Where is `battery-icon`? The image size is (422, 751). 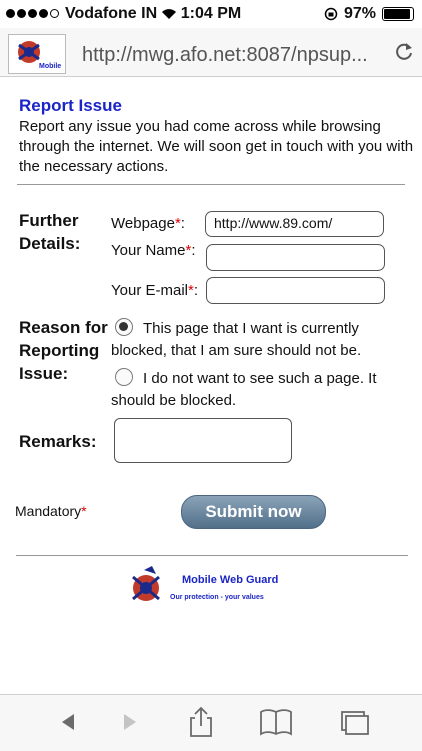
battery-icon is located at coordinates (398, 14).